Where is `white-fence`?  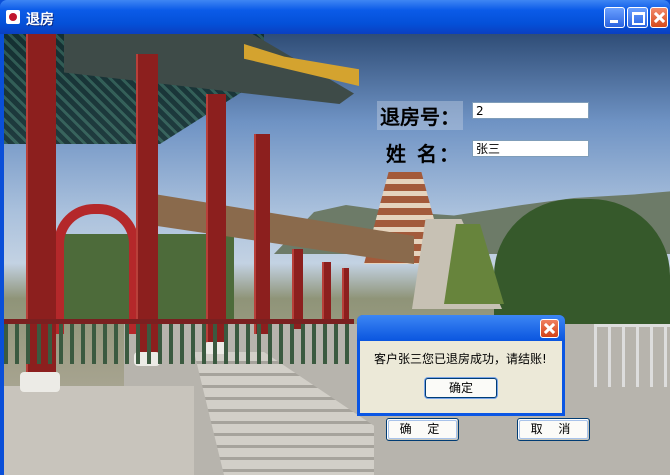 white-fence is located at coordinates (632, 355).